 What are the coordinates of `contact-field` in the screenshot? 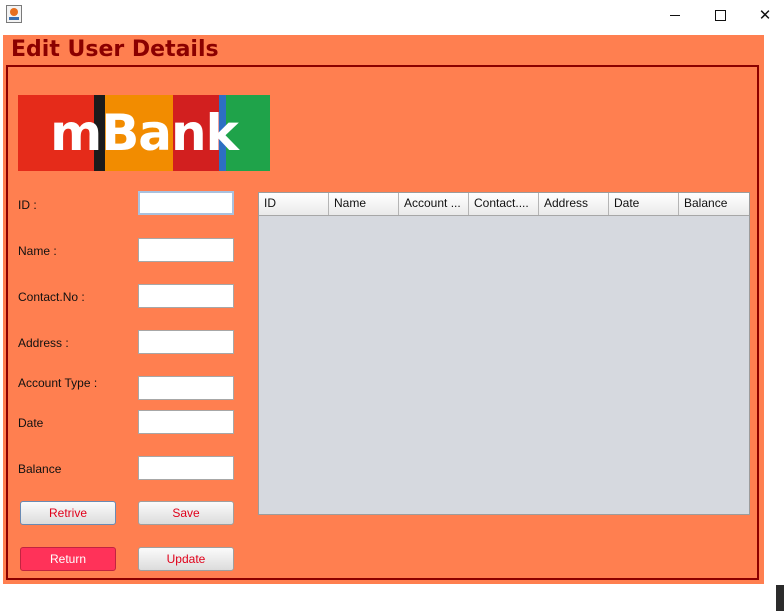 It's located at (186, 296).